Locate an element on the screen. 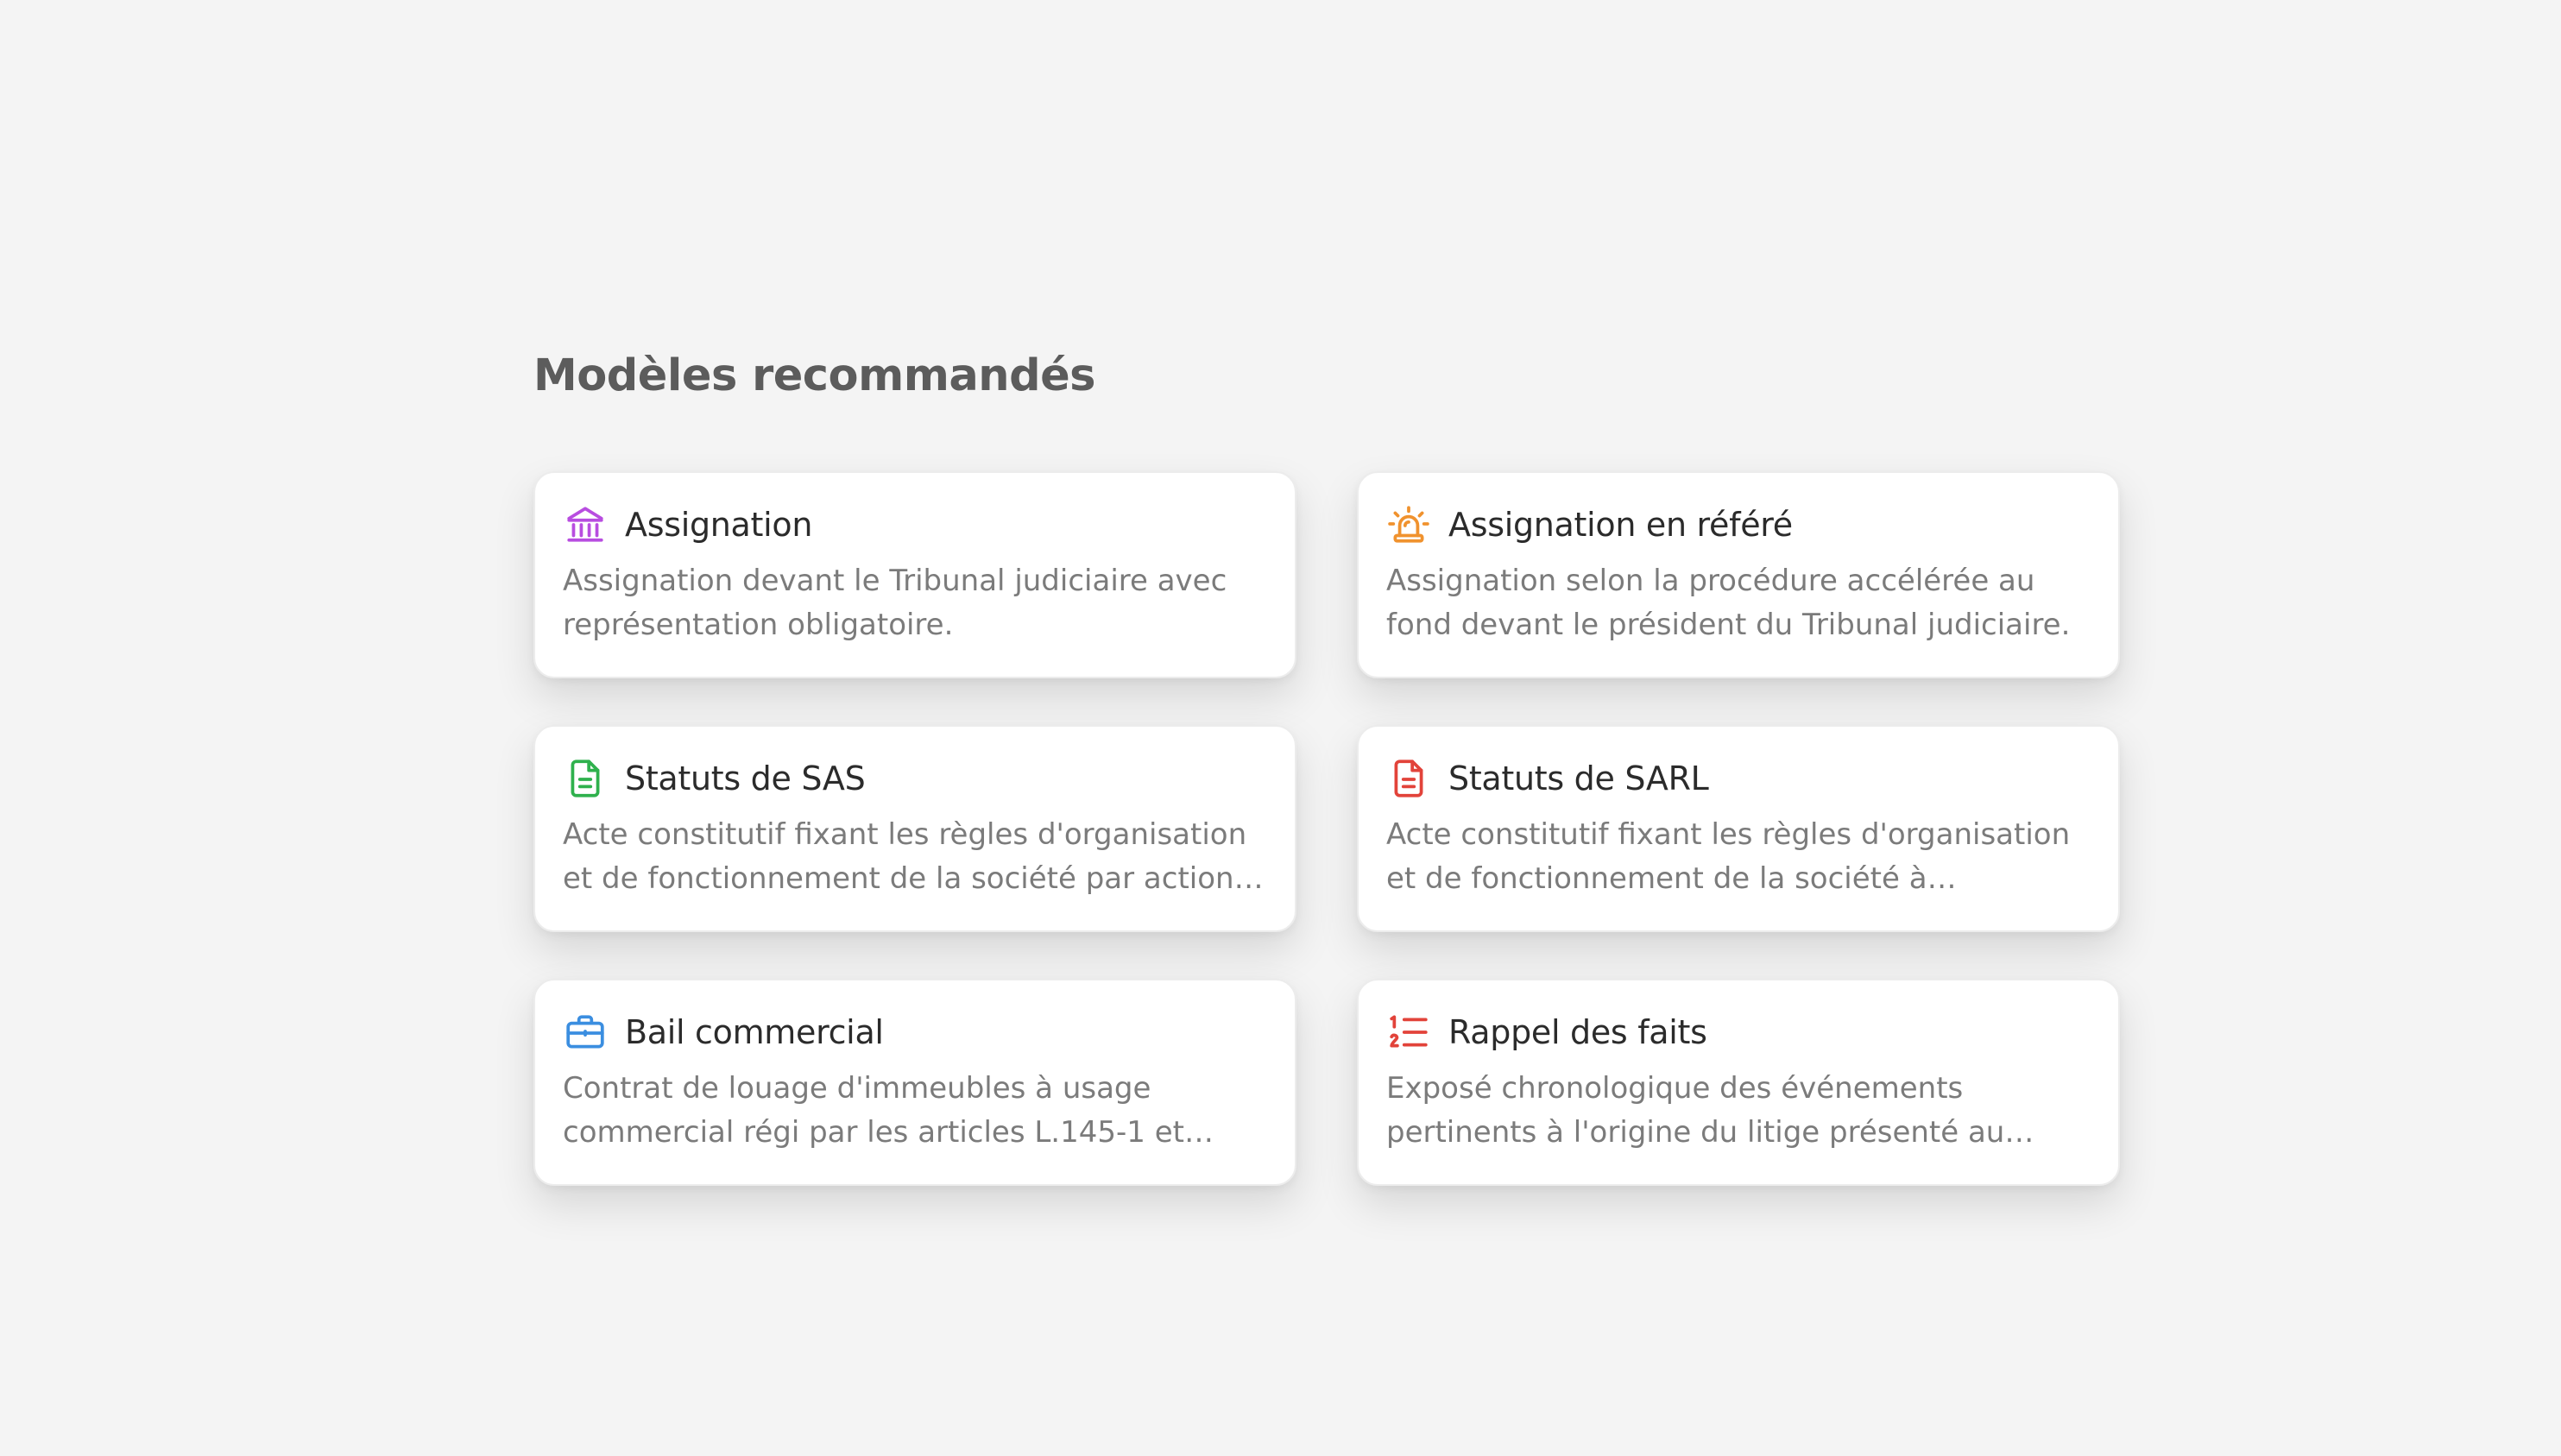 The height and width of the screenshot is (1456, 2561). courthouse-icon is located at coordinates (585, 525).